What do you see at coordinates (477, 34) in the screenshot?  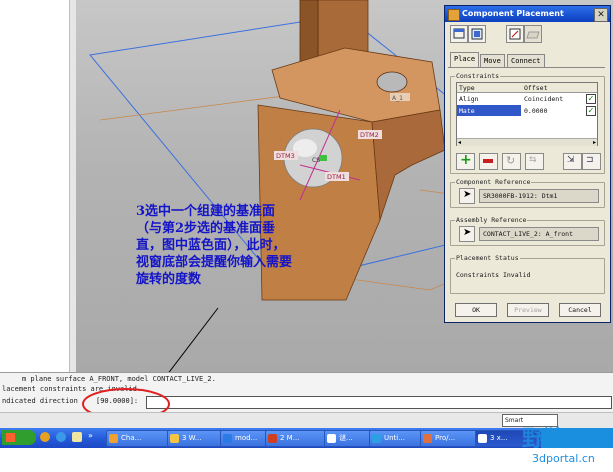 I see `show-assembly-window-button` at bounding box center [477, 34].